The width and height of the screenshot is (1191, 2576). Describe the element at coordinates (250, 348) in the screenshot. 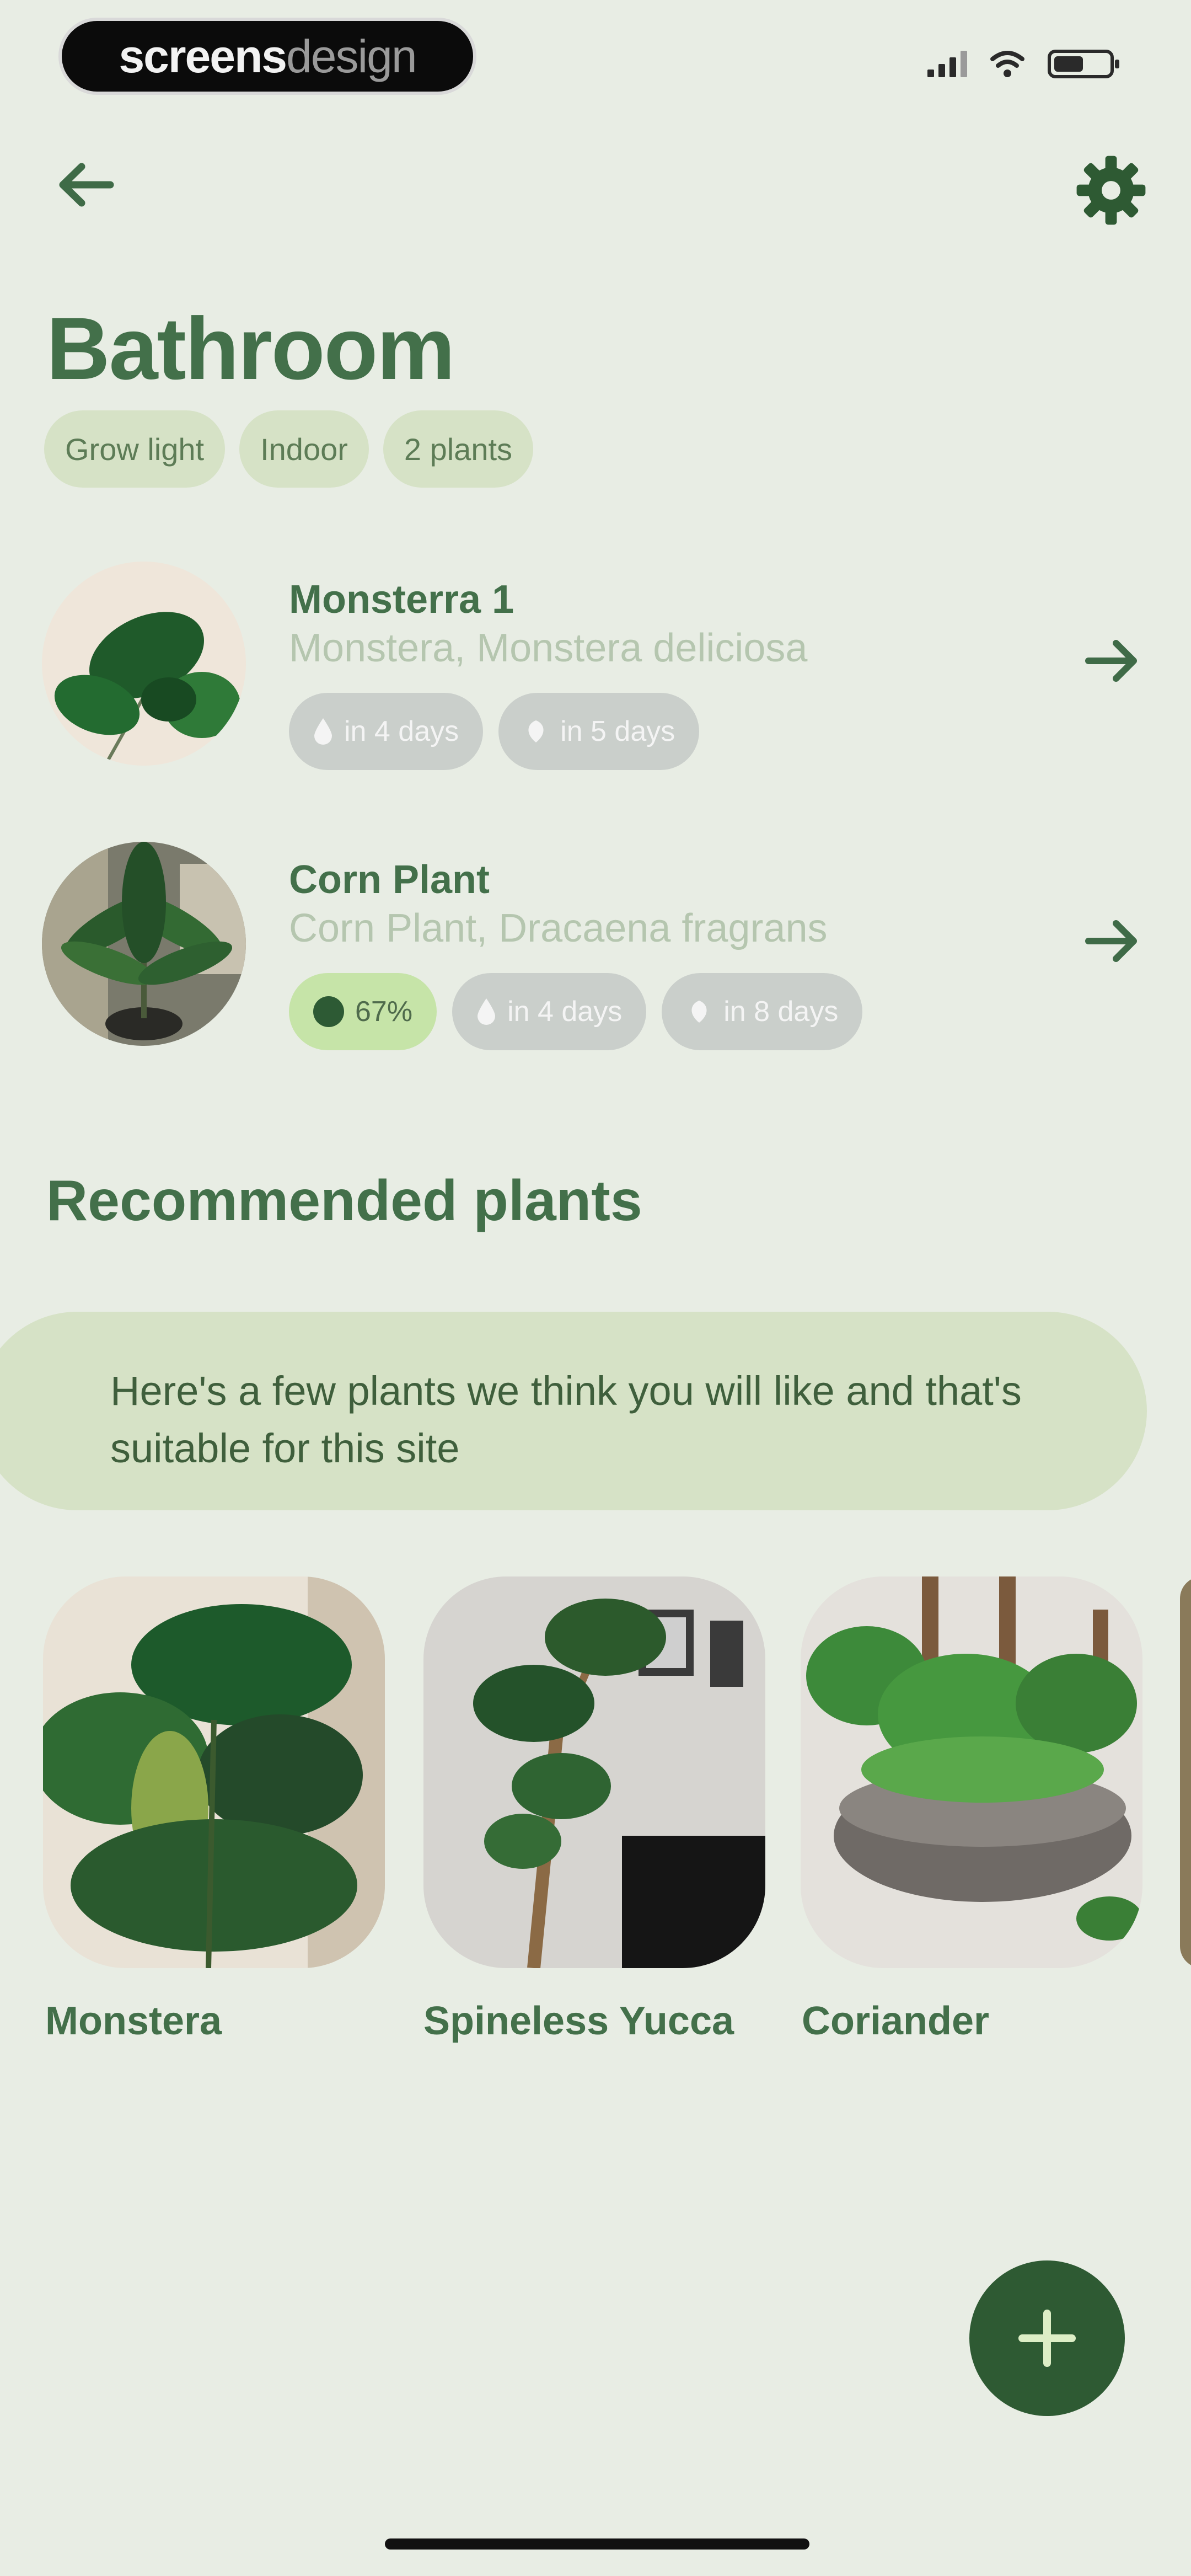

I see `page-title: Bathroom` at that location.